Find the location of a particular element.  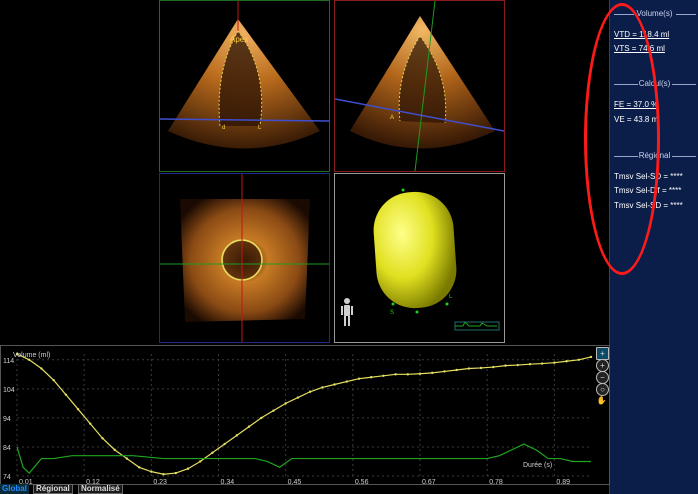

zoom-reset-icon: ○ is located at coordinates (602, 389).